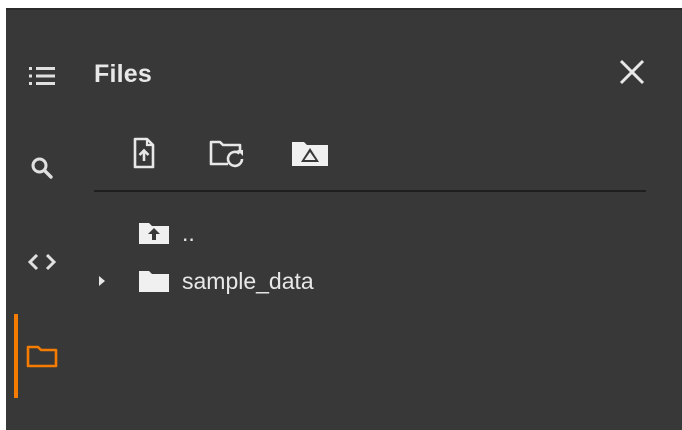 The height and width of the screenshot is (430, 682). What do you see at coordinates (123, 74) in the screenshot?
I see `panel-title: Files` at bounding box center [123, 74].